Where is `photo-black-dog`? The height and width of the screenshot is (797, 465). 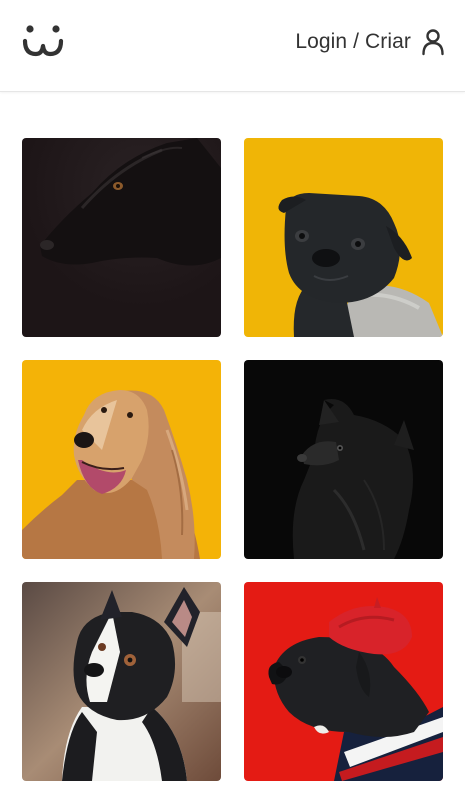 photo-black-dog is located at coordinates (121, 237).